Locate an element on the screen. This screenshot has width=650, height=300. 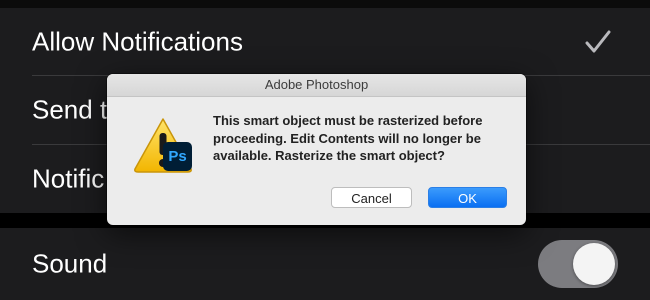
allow-notifications-label: Allow Notifications is located at coordinates (137, 41).